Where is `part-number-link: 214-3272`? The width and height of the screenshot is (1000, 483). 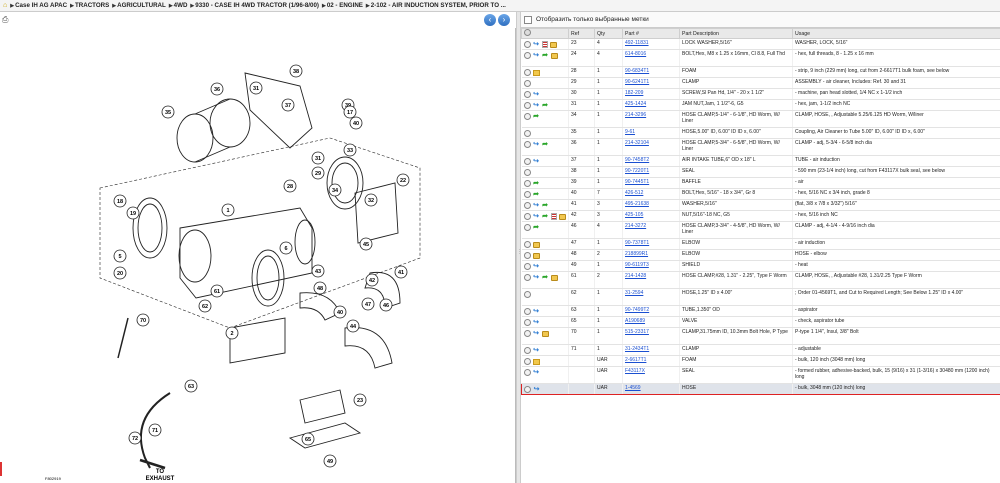 part-number-link: 214-3272 is located at coordinates (635, 226).